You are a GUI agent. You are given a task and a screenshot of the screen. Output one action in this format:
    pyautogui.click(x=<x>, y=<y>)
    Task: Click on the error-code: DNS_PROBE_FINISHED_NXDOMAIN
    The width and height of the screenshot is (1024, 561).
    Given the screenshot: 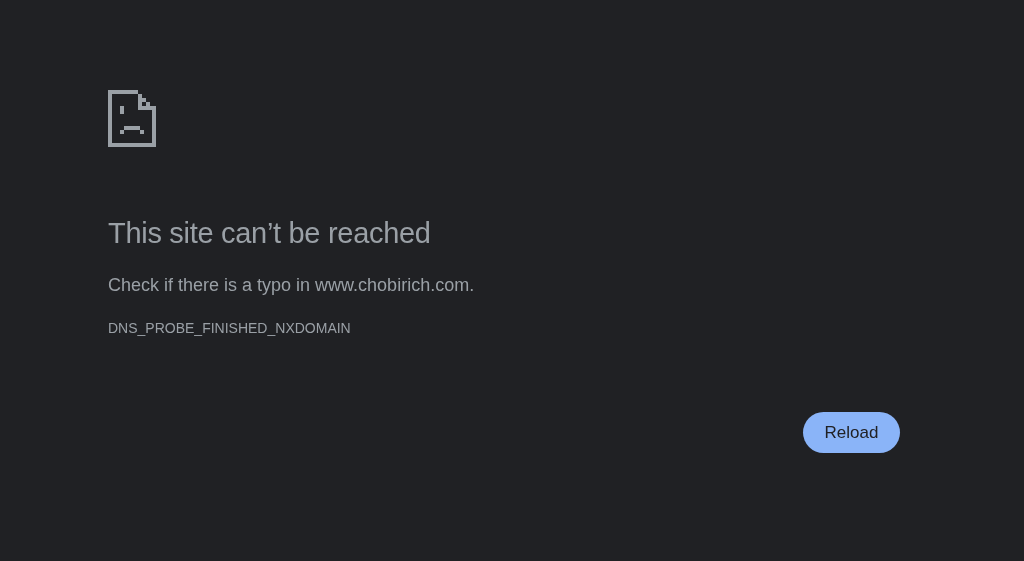 What is the action you would take?
    pyautogui.click(x=230, y=328)
    